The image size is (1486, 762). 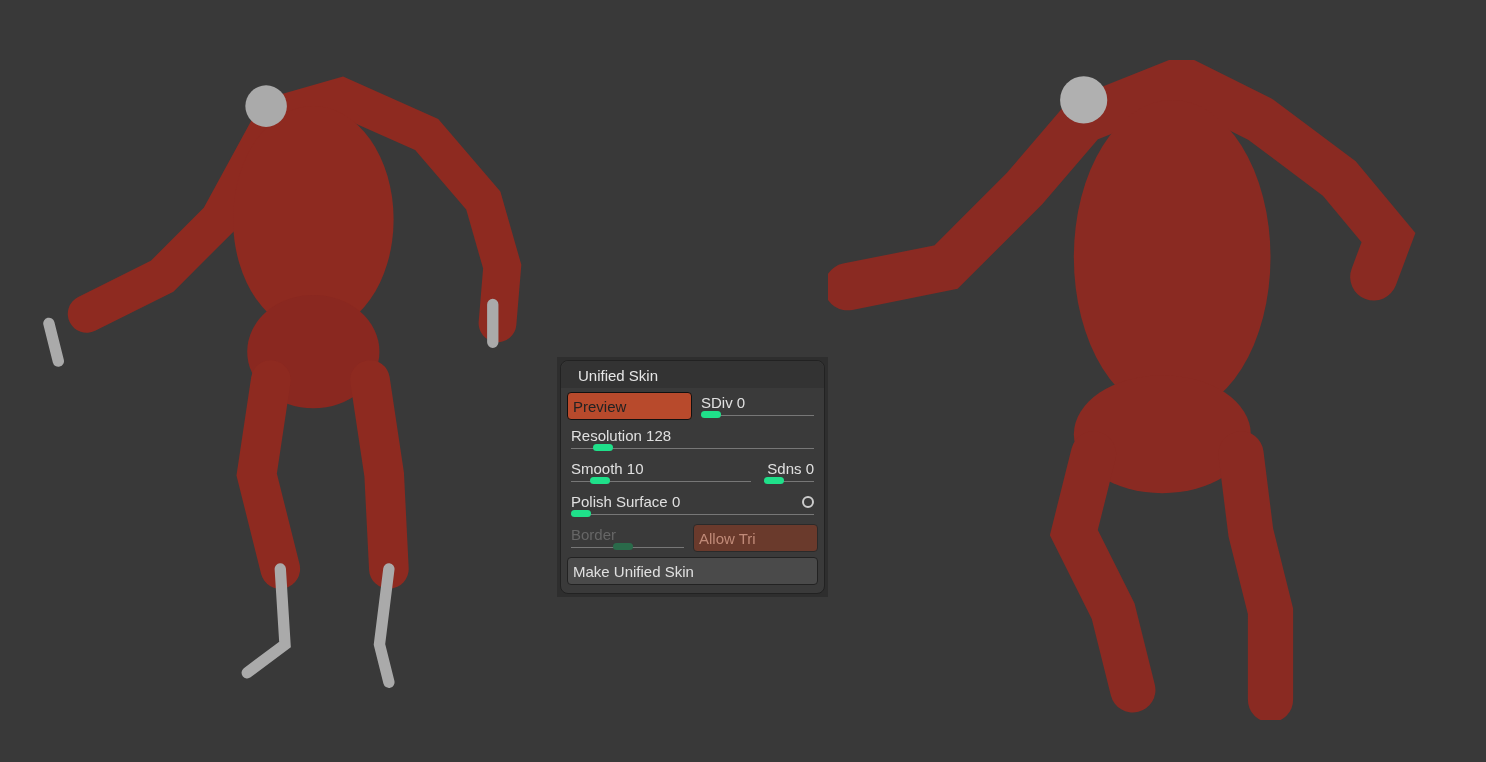 What do you see at coordinates (607, 468) in the screenshot?
I see `slider-label: Smooth 10` at bounding box center [607, 468].